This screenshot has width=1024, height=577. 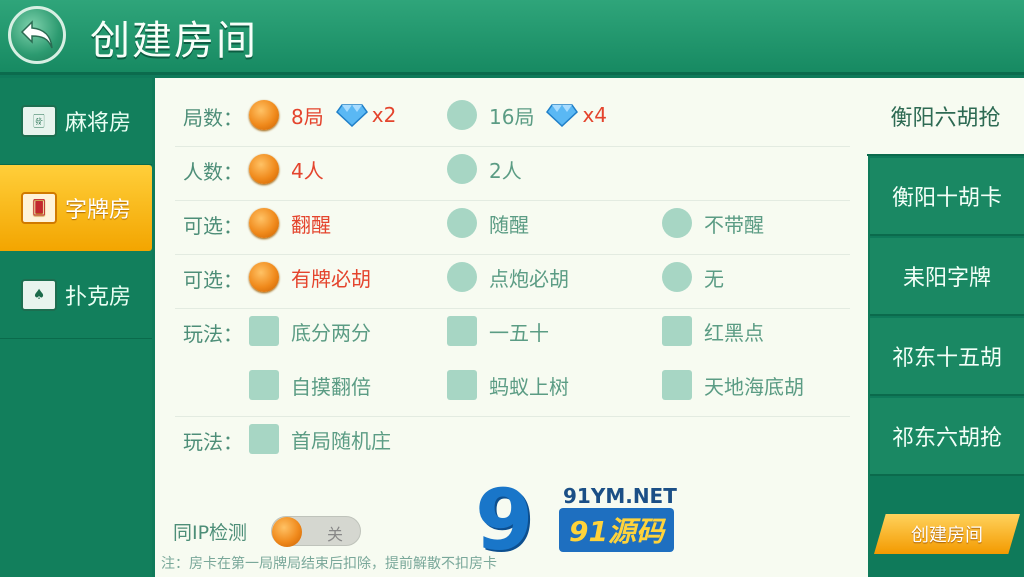 I want to click on gameplay1-option-4: 自摸翻倍, so click(x=310, y=385).